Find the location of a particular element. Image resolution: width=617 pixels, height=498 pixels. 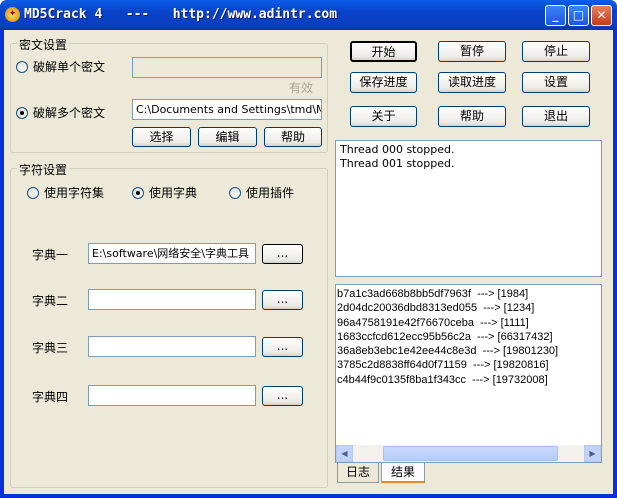

result-row: b7a1c3ad668b8bb5df7963f ---> [1984] is located at coordinates (433, 294).